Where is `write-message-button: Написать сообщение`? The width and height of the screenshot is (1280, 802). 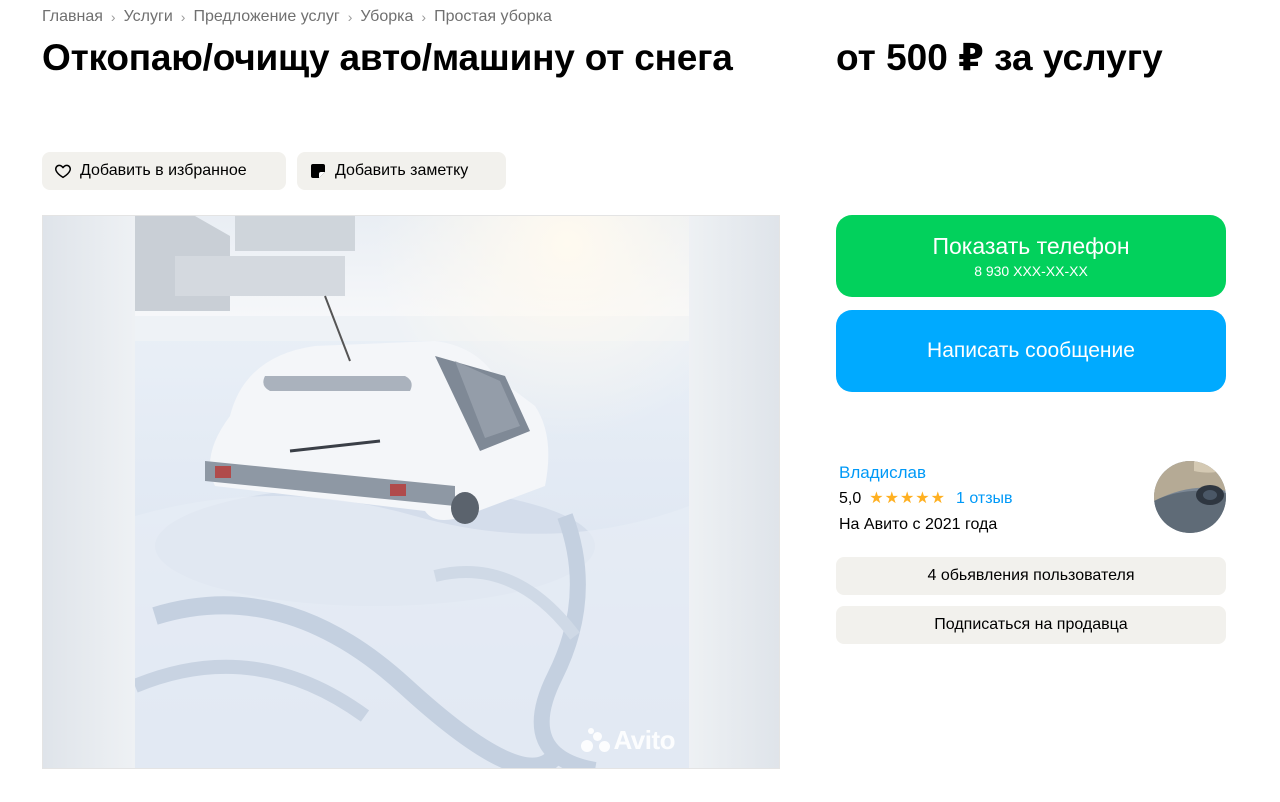
write-message-button: Написать сообщение is located at coordinates (1031, 351).